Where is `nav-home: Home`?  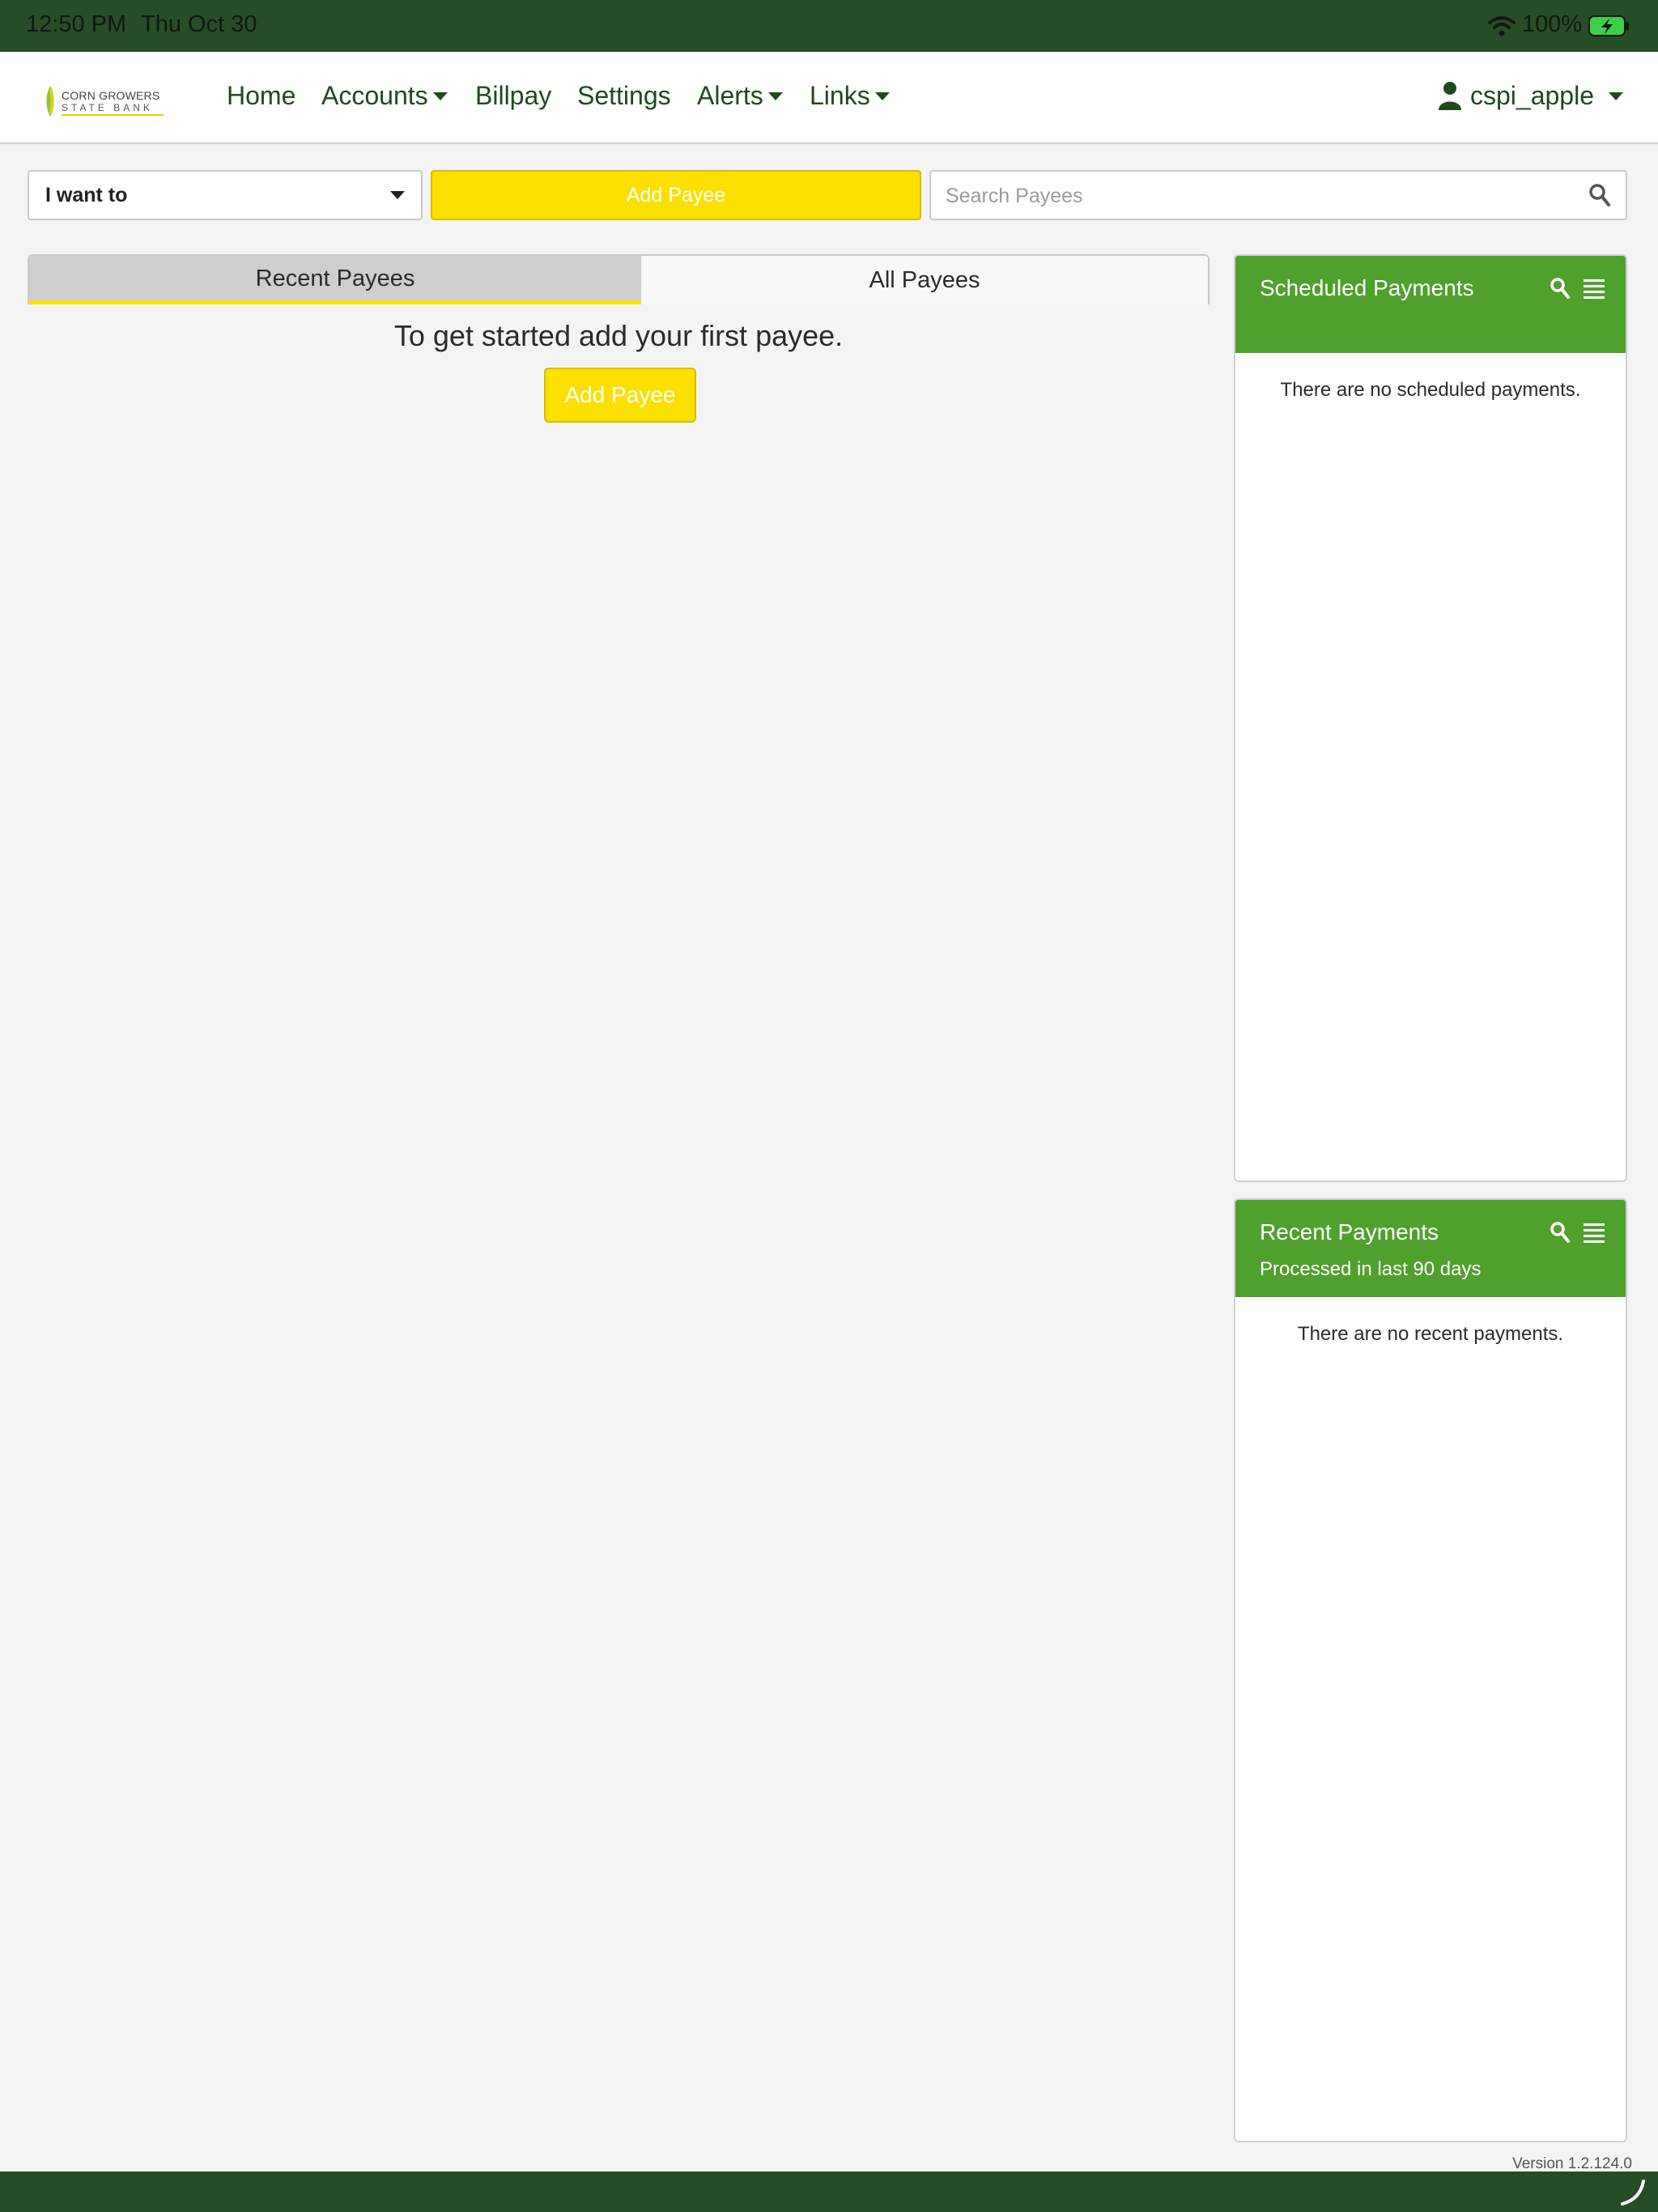 nav-home: Home is located at coordinates (261, 96).